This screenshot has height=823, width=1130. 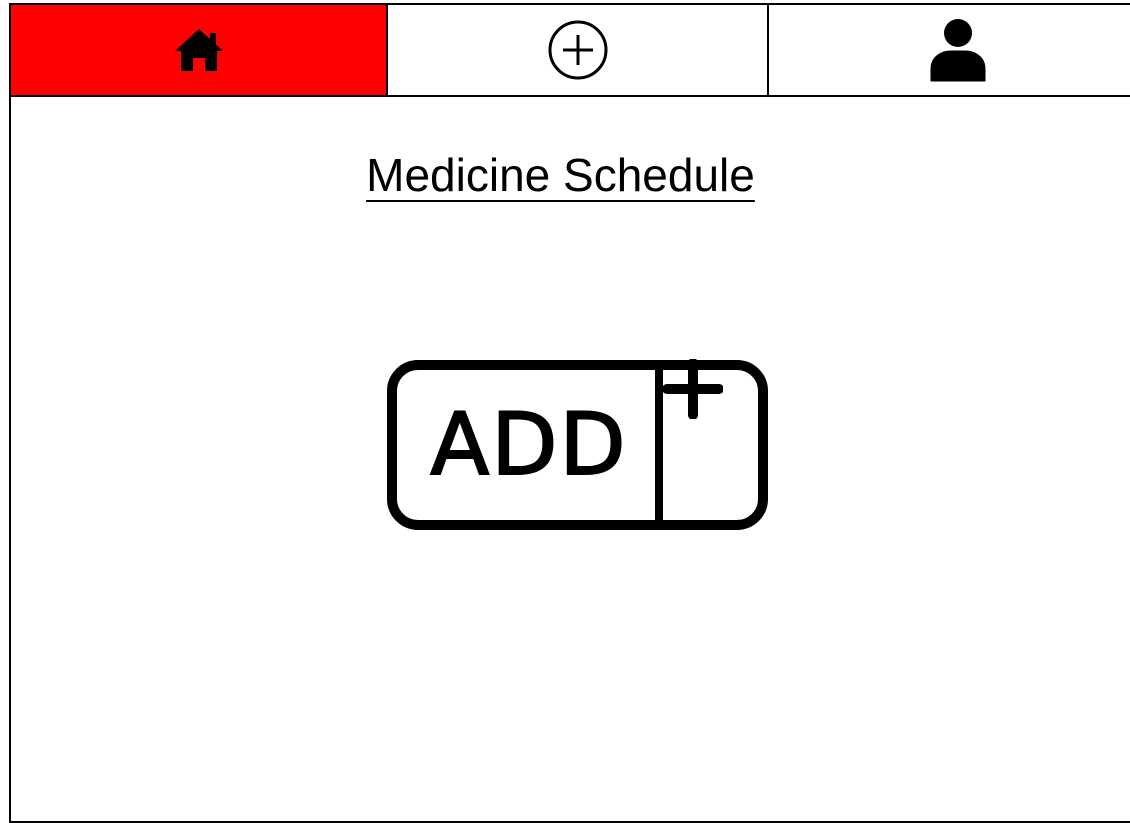 What do you see at coordinates (528, 445) in the screenshot?
I see `add-button-label: ADD` at bounding box center [528, 445].